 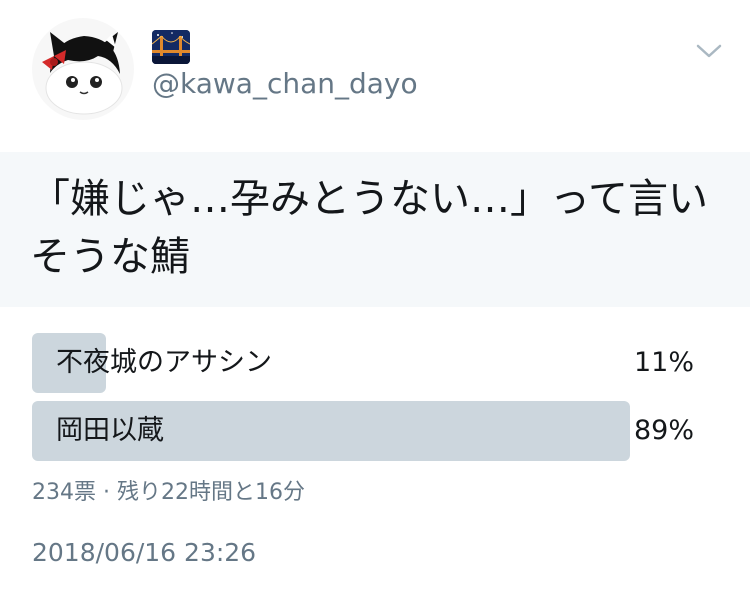 I want to click on avatar-image, so click(x=82, y=73).